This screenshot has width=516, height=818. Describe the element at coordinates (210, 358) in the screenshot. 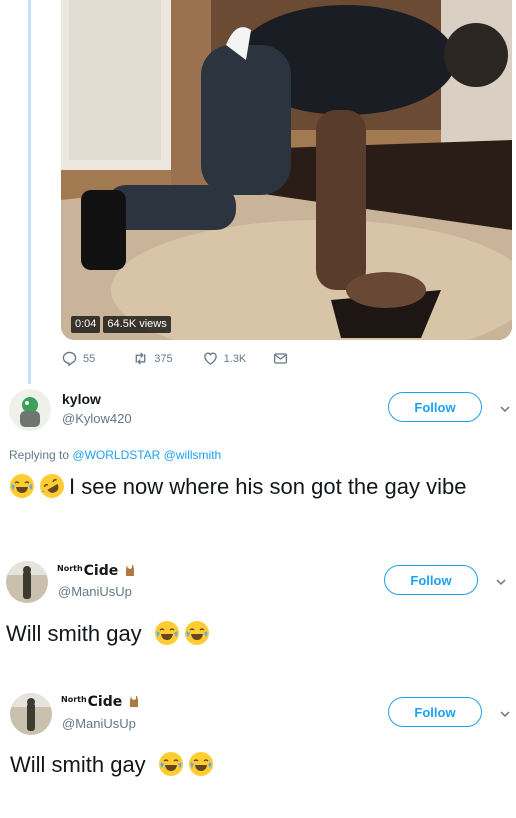

I see `heart-icon` at that location.